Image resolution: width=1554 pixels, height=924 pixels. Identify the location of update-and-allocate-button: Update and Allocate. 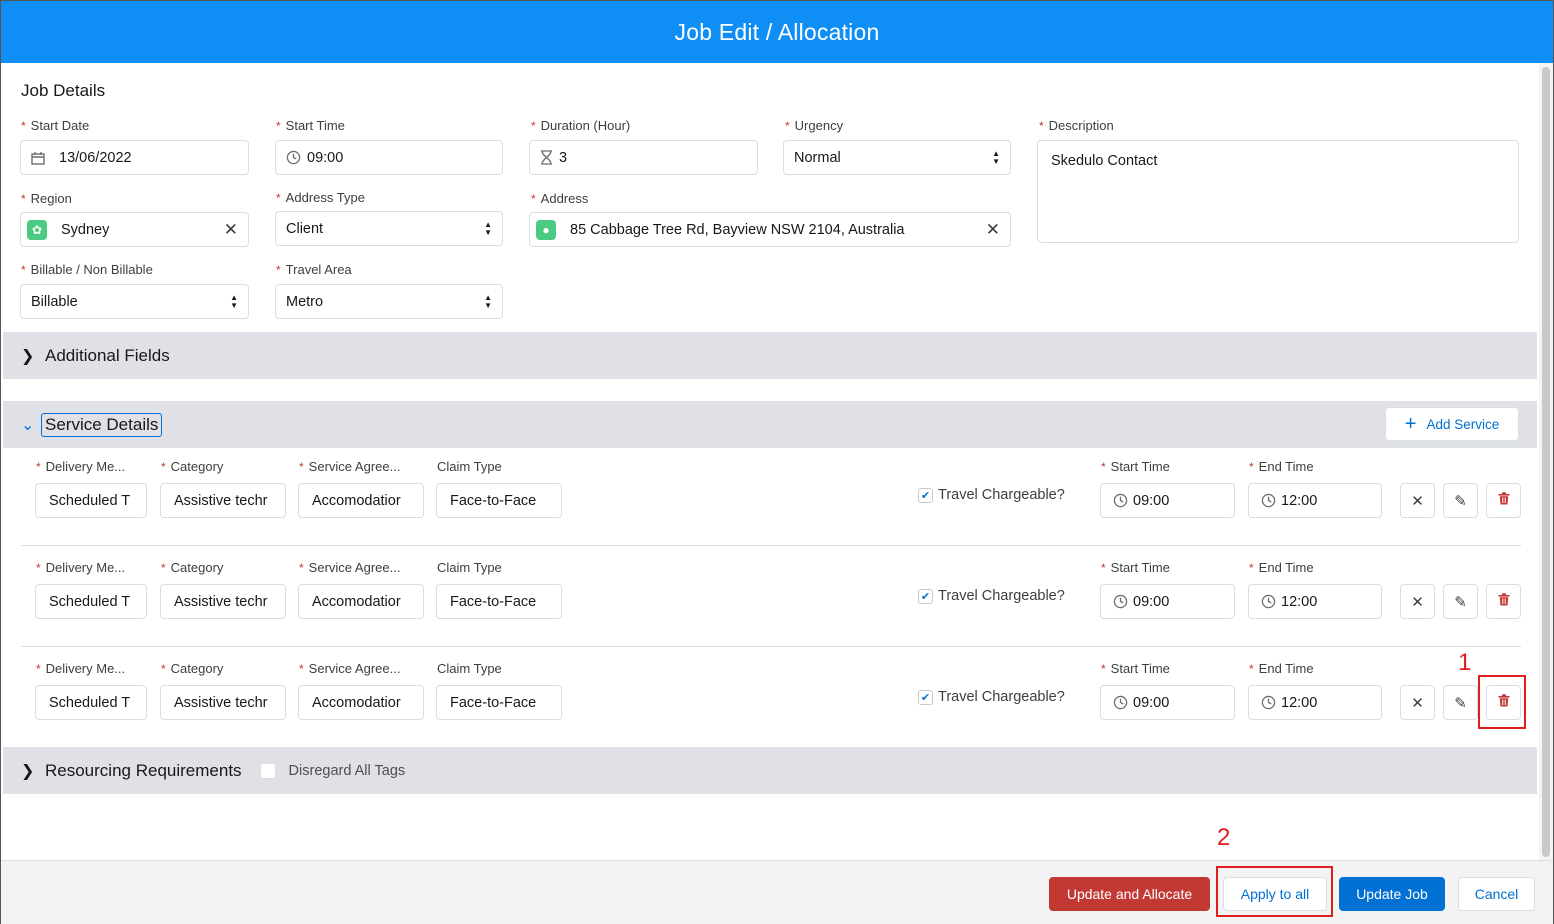
(1129, 894).